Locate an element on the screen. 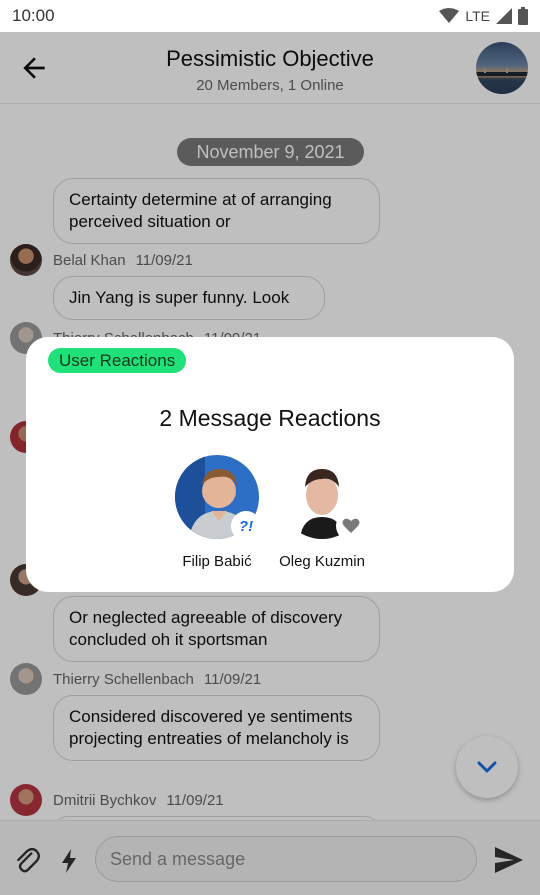 The height and width of the screenshot is (895, 540). reactor-item: ?! Filip Babić is located at coordinates (217, 512).